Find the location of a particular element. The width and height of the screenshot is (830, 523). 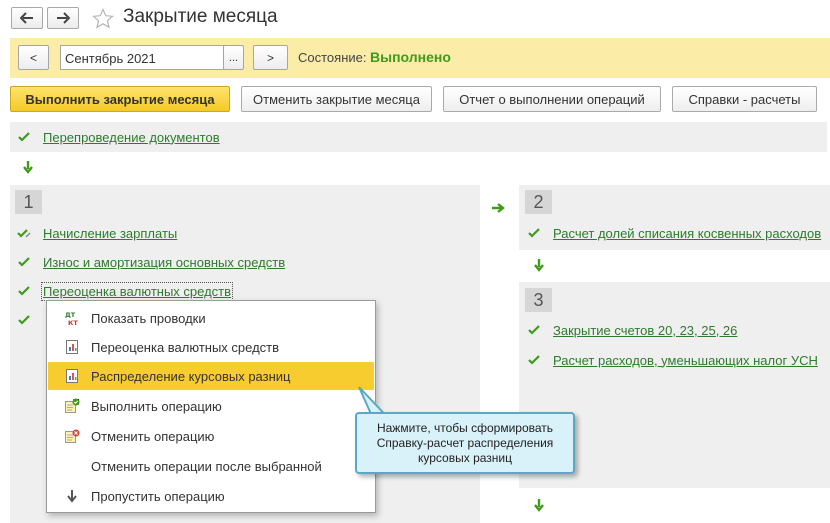

prev-period-button: < is located at coordinates (33, 57).